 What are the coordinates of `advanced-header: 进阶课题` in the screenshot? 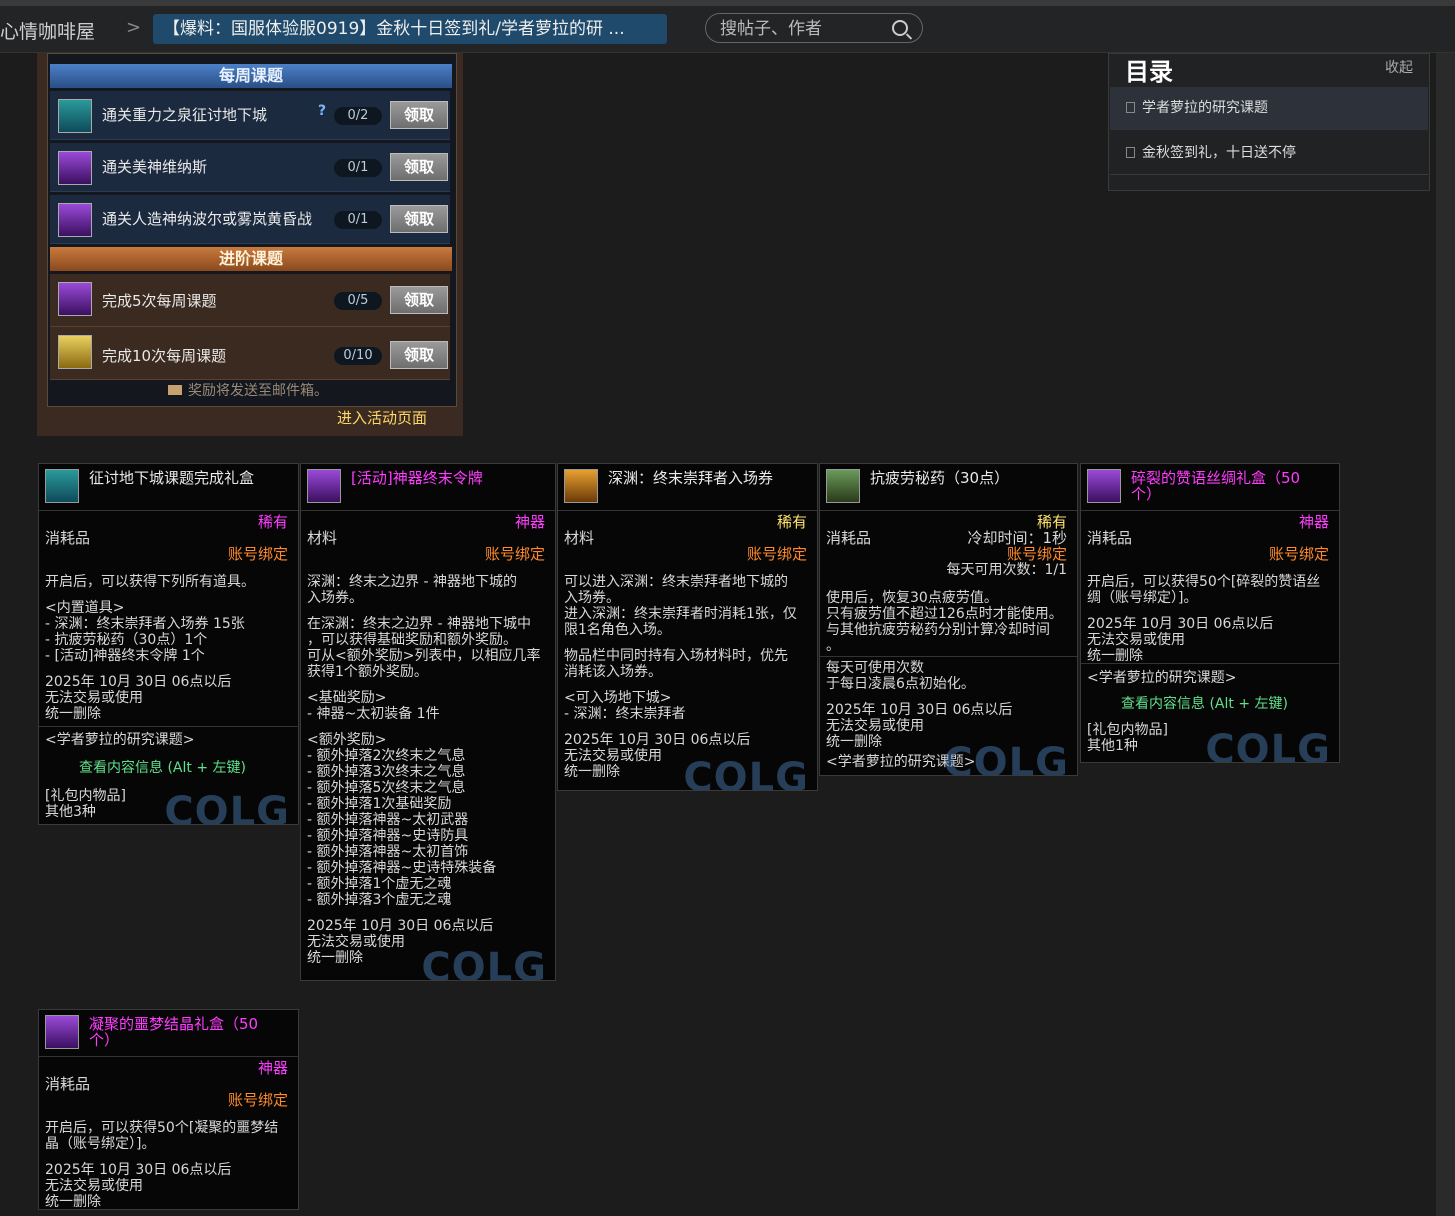 It's located at (251, 259).